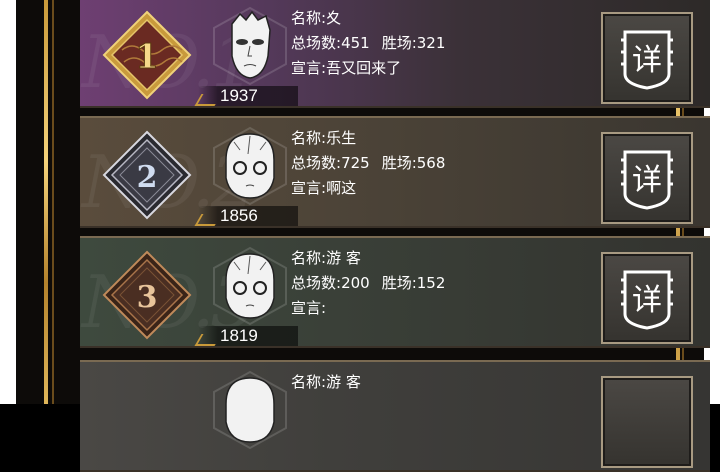 The height and width of the screenshot is (472, 720). What do you see at coordinates (431, 43) in the screenshot?
I see `win-count: 321` at bounding box center [431, 43].